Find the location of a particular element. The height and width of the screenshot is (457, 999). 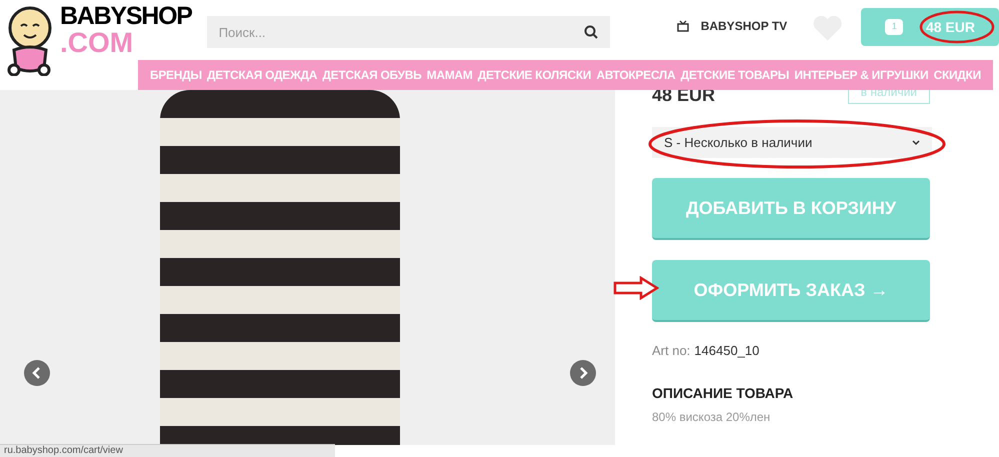

tv-icon is located at coordinates (682, 26).